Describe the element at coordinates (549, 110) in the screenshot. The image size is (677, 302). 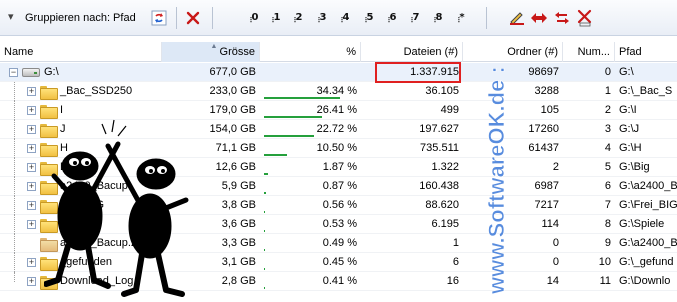
I see `row-folders: 105` at that location.